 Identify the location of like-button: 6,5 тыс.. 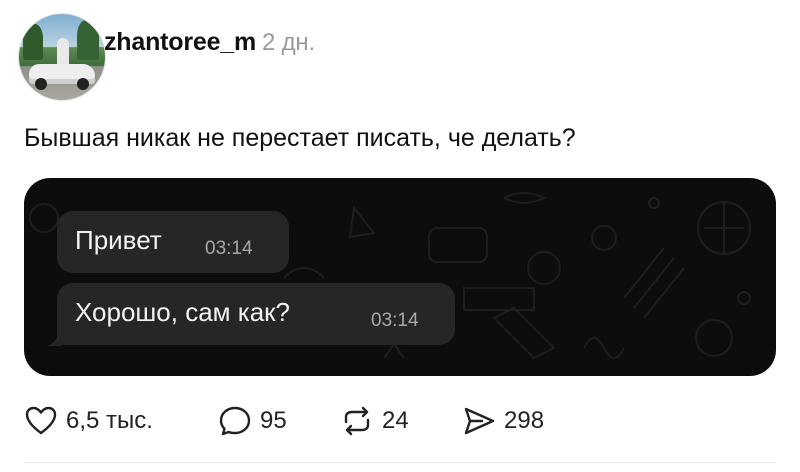
(88, 421).